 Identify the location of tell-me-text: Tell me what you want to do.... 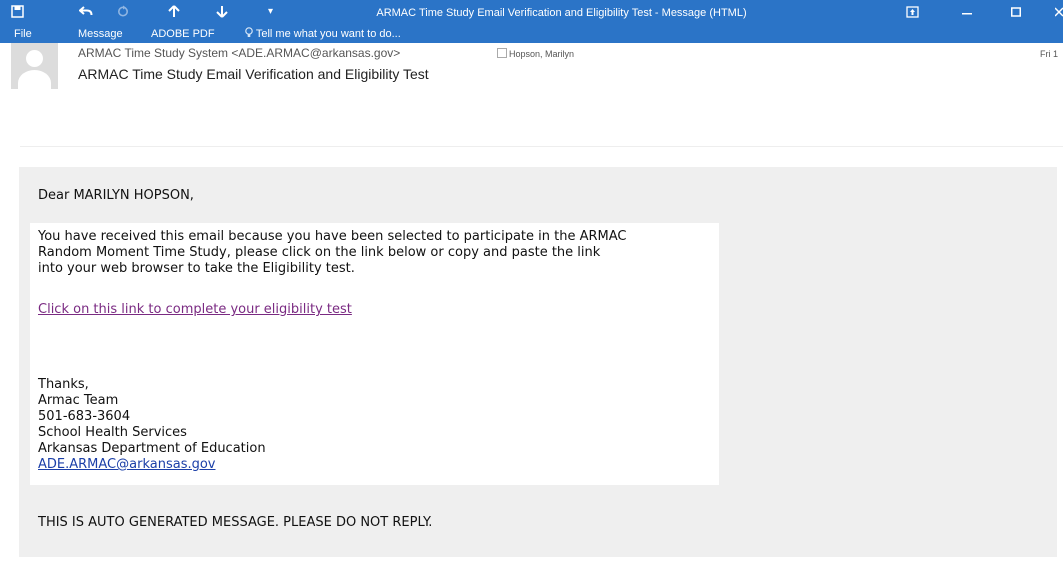
(328, 34).